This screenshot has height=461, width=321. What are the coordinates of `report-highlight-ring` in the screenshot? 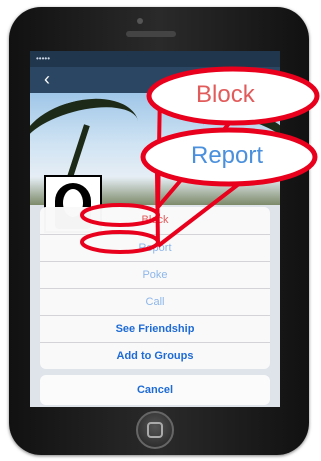 It's located at (120, 242).